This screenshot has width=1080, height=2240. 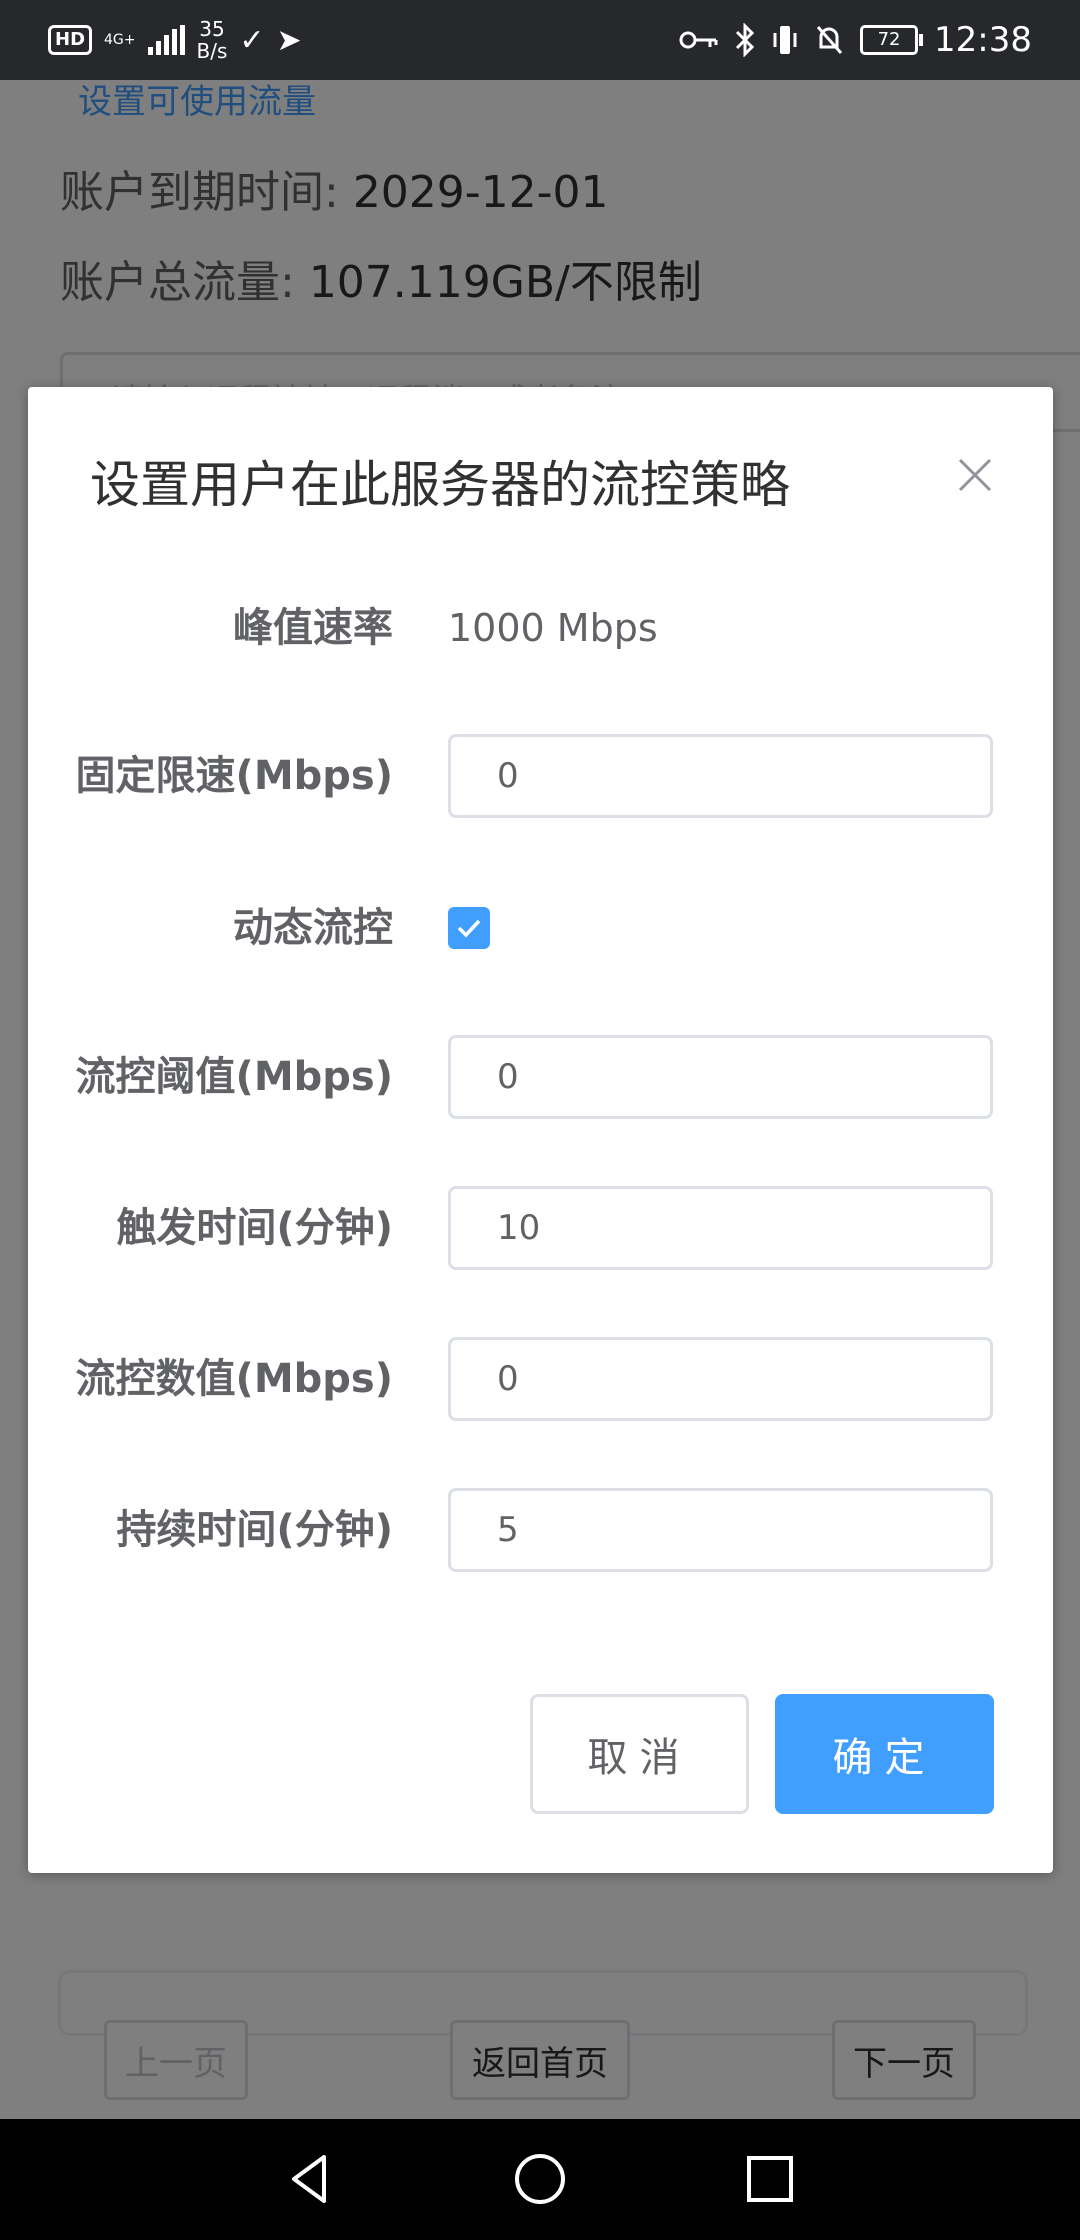 What do you see at coordinates (289, 40) in the screenshot?
I see `telegram-icon: ➤` at bounding box center [289, 40].